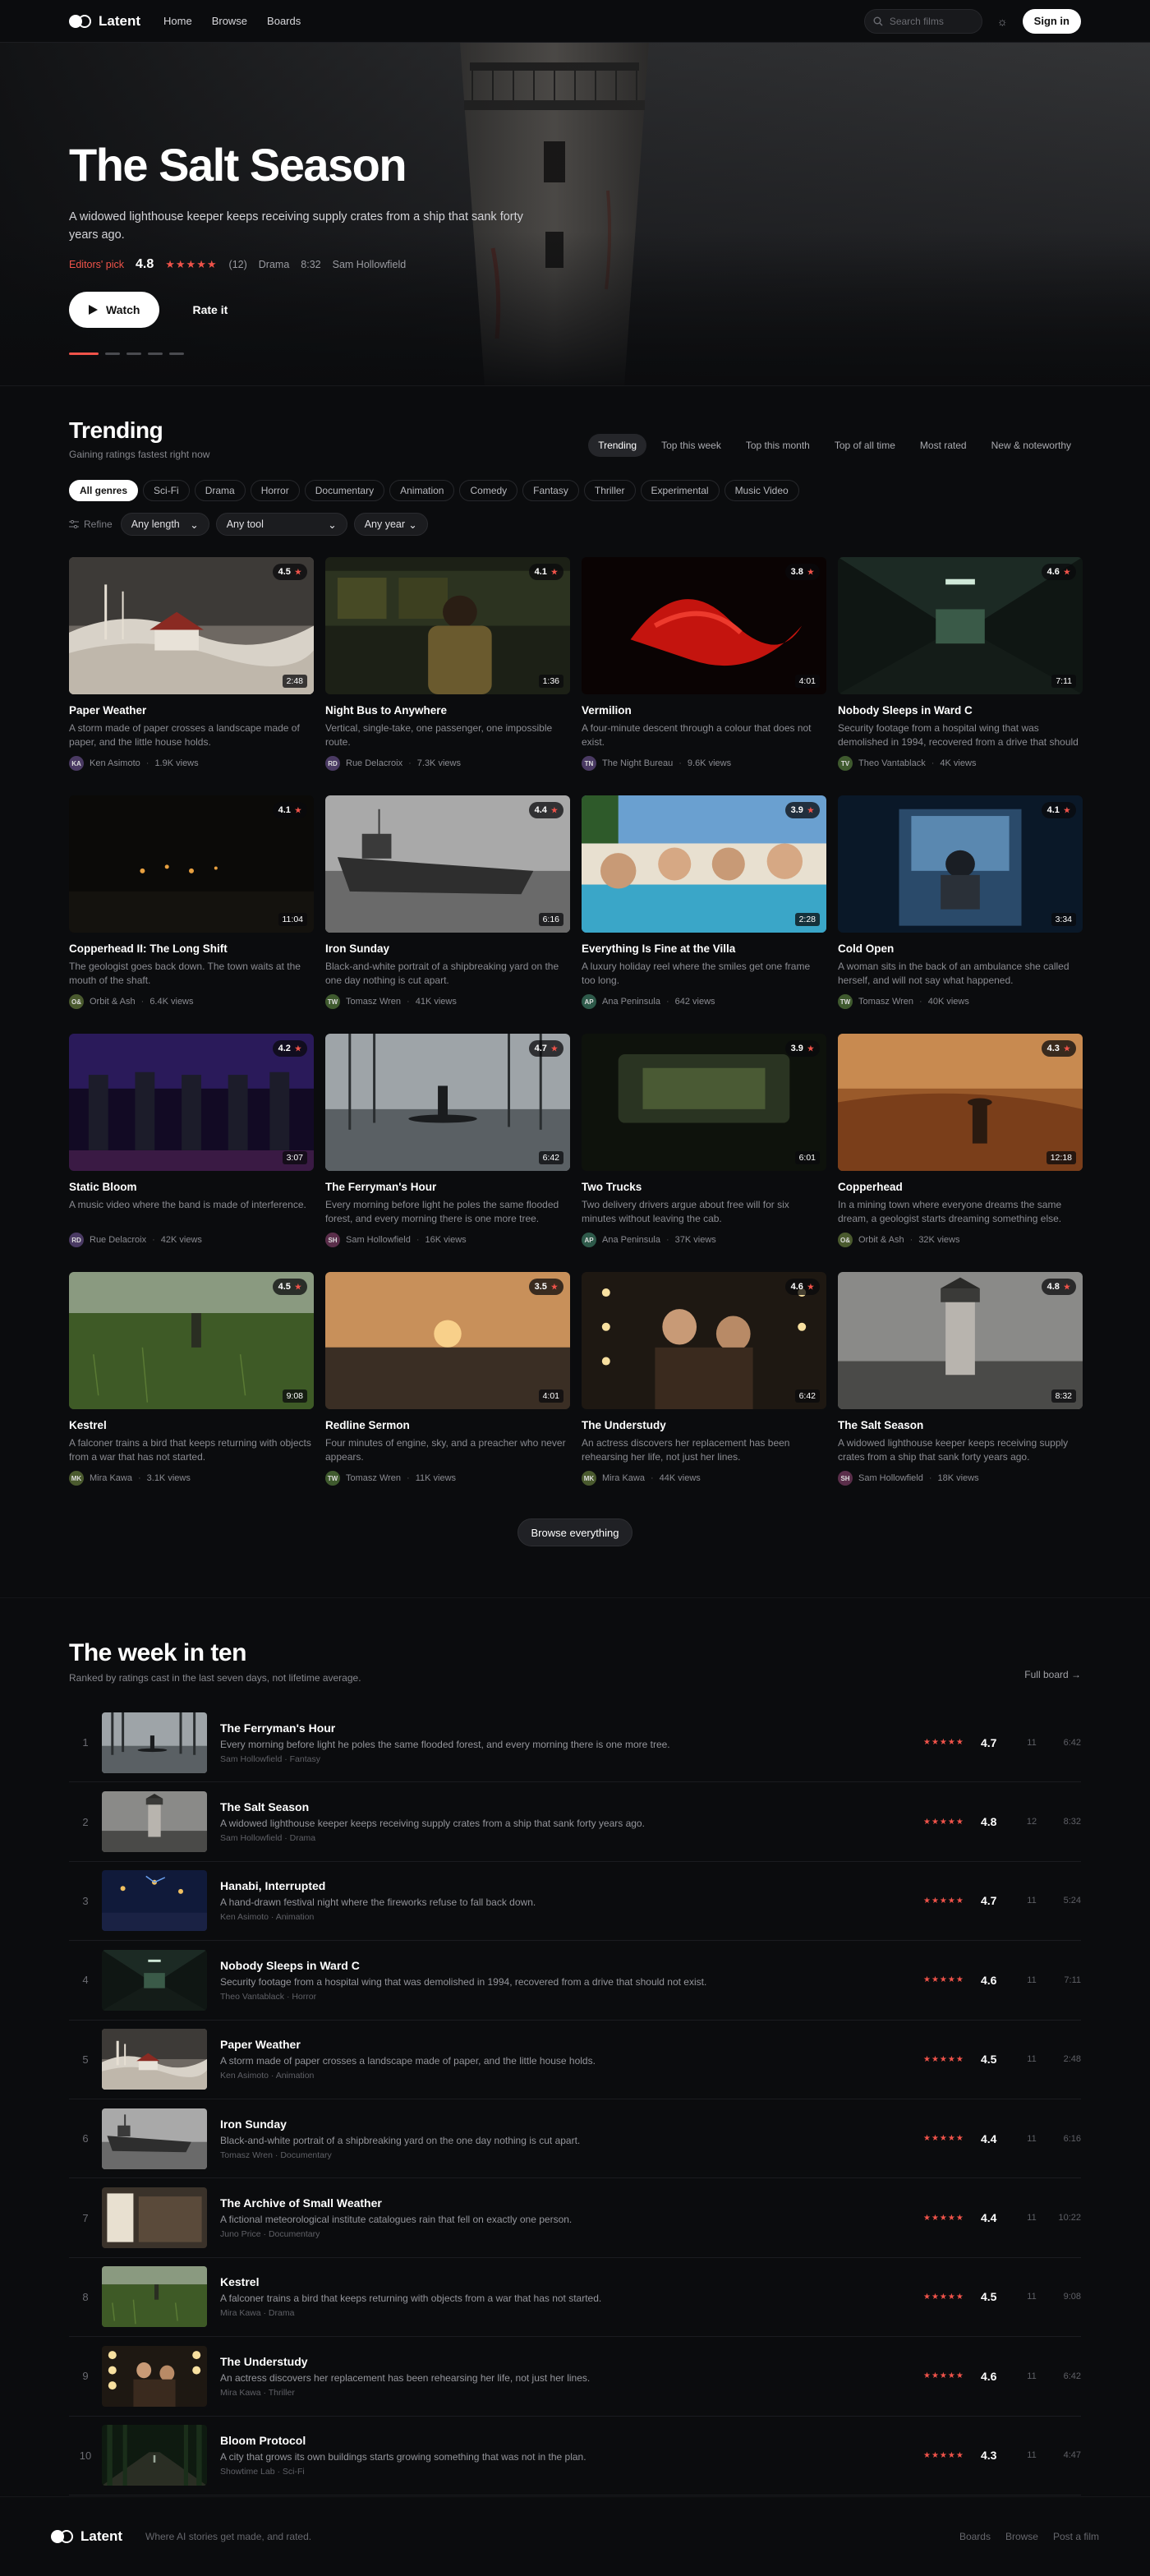  I want to click on creator-name: Ana Peninsula, so click(631, 1240).